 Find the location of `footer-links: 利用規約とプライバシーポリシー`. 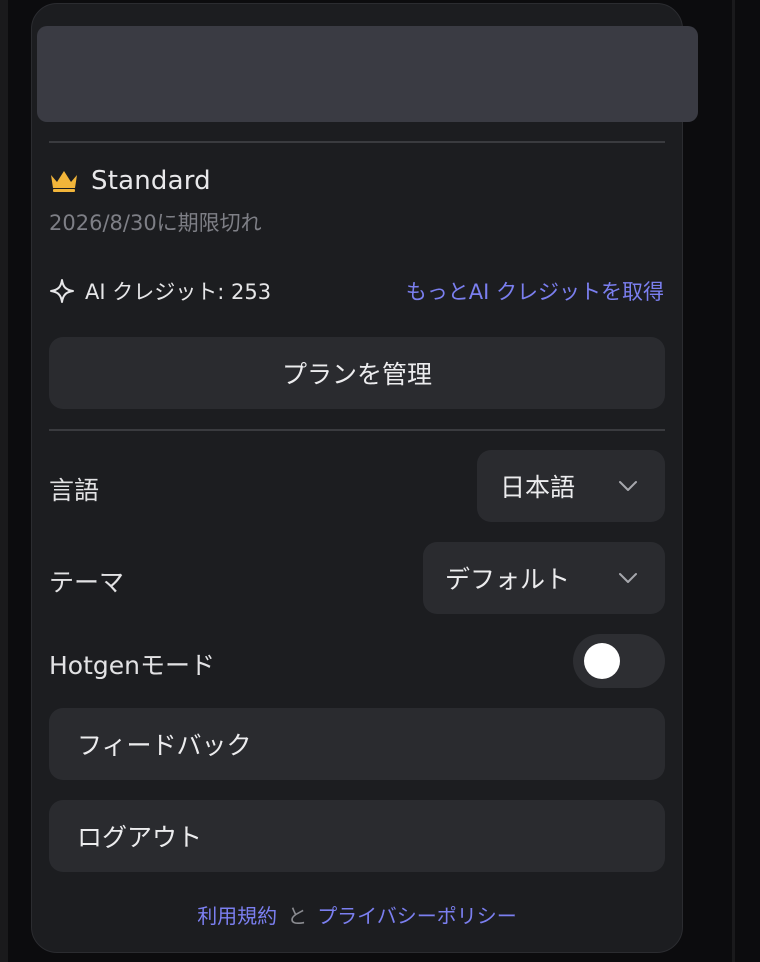

footer-links: 利用規約とプライバシーポリシー is located at coordinates (357, 914).